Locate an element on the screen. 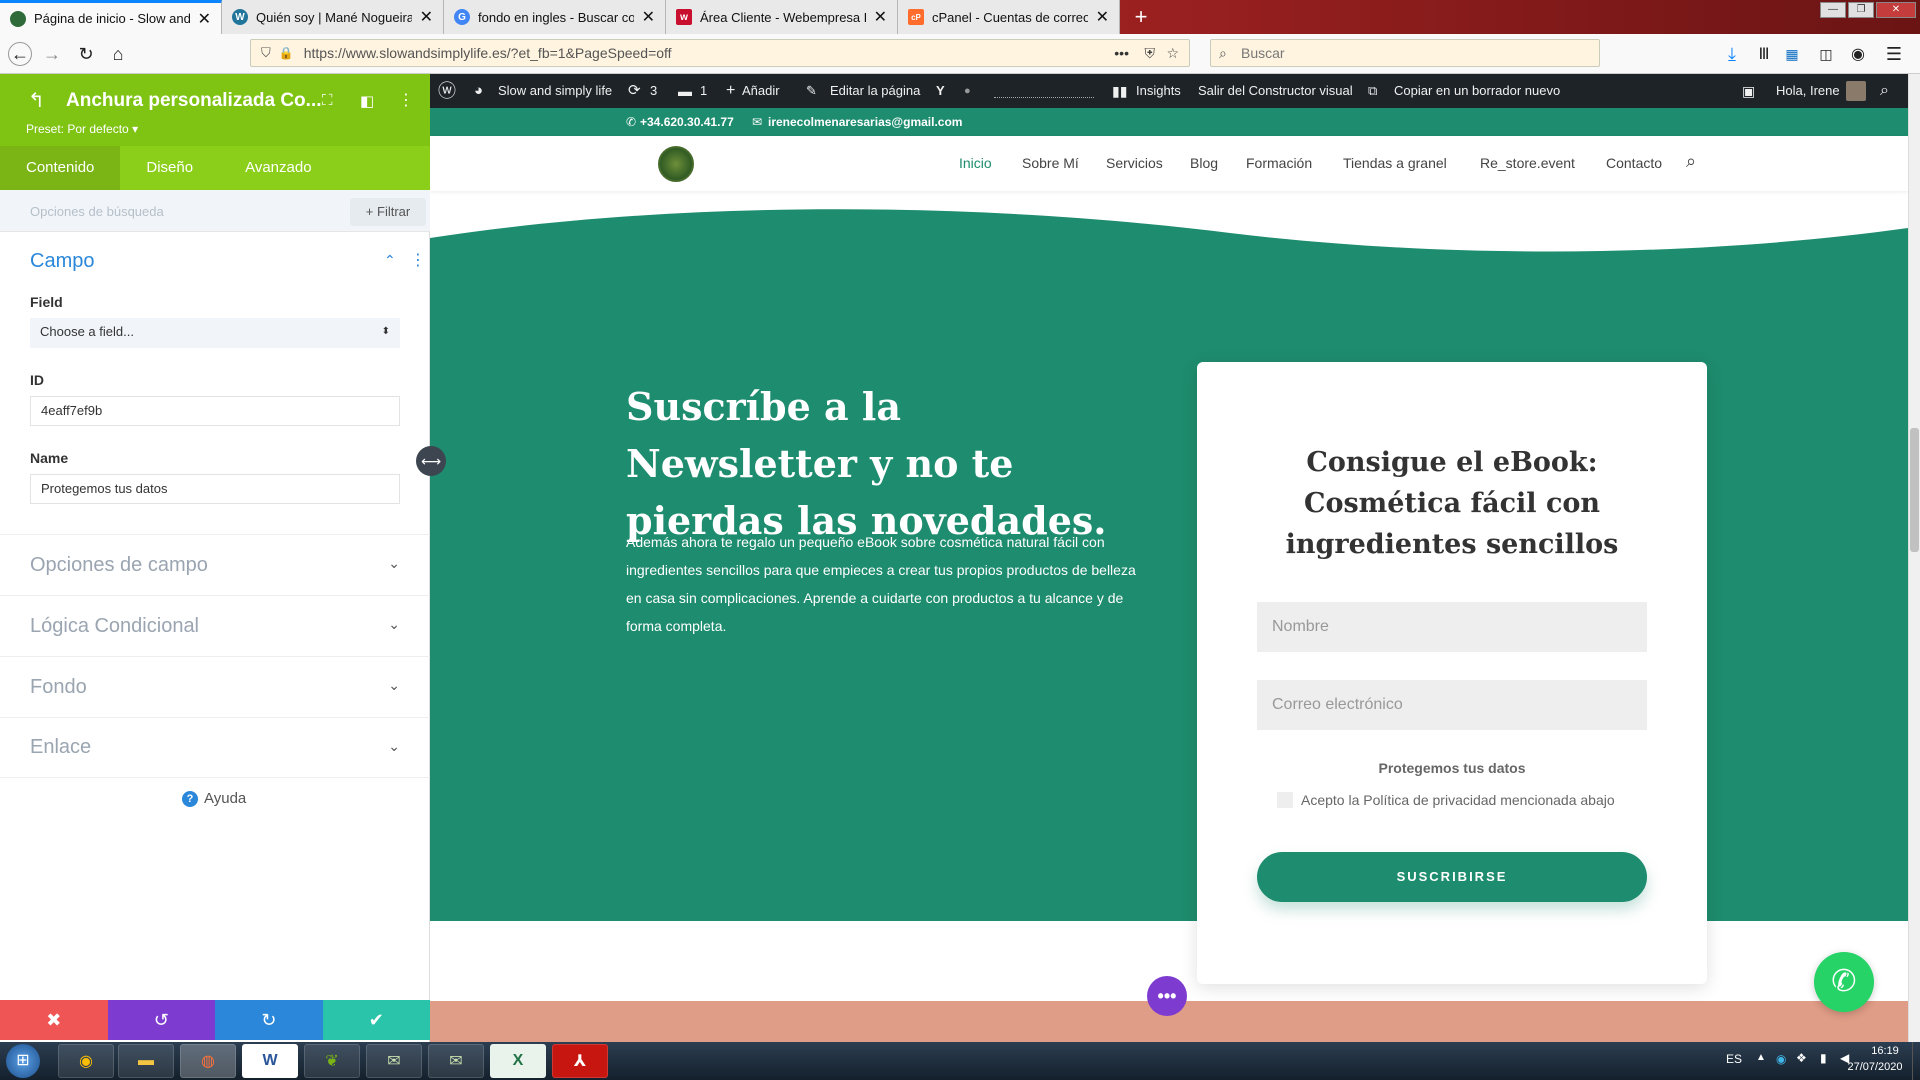 This screenshot has height=1080, width=1920. greeting-link: Hola, Irene is located at coordinates (1808, 91).